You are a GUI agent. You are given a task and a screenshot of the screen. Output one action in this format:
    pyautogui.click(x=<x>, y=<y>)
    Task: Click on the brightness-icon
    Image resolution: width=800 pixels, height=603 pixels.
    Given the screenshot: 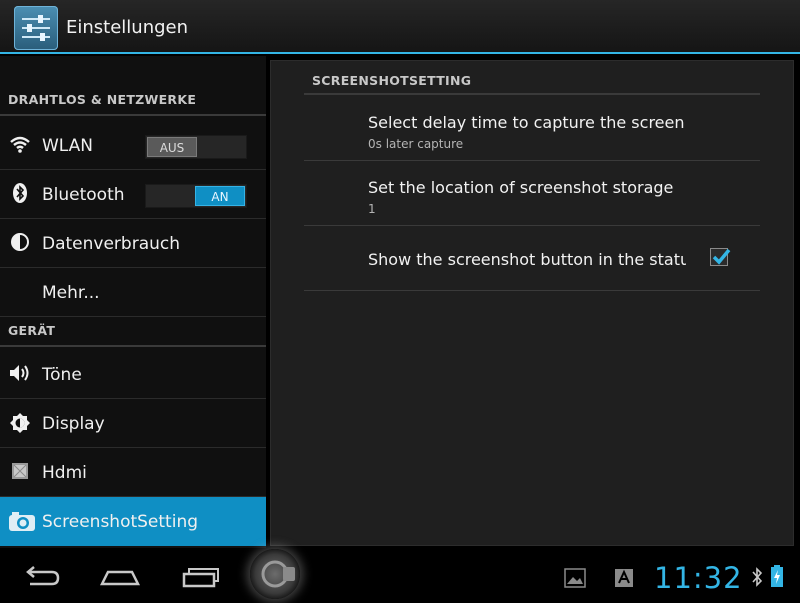 What is the action you would take?
    pyautogui.click(x=20, y=423)
    